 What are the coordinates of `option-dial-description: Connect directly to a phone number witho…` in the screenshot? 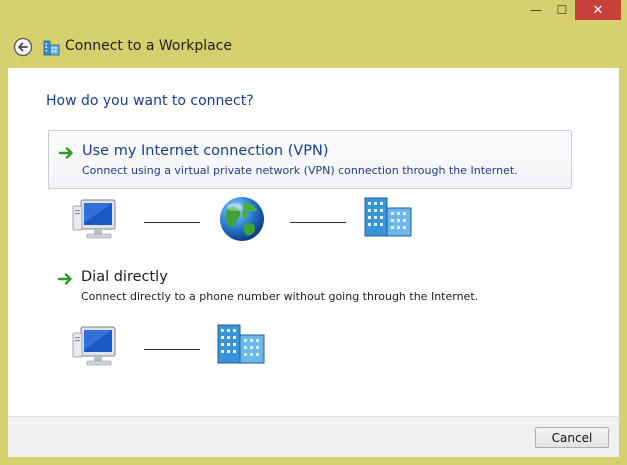 It's located at (280, 296).